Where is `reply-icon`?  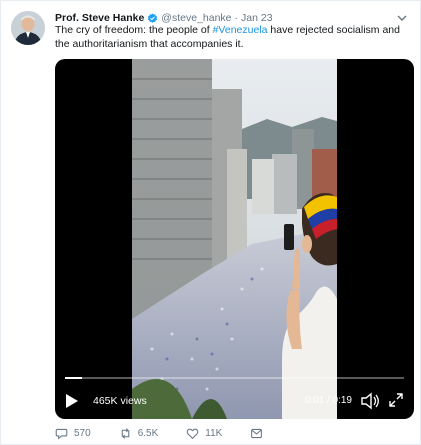 reply-icon is located at coordinates (61, 434).